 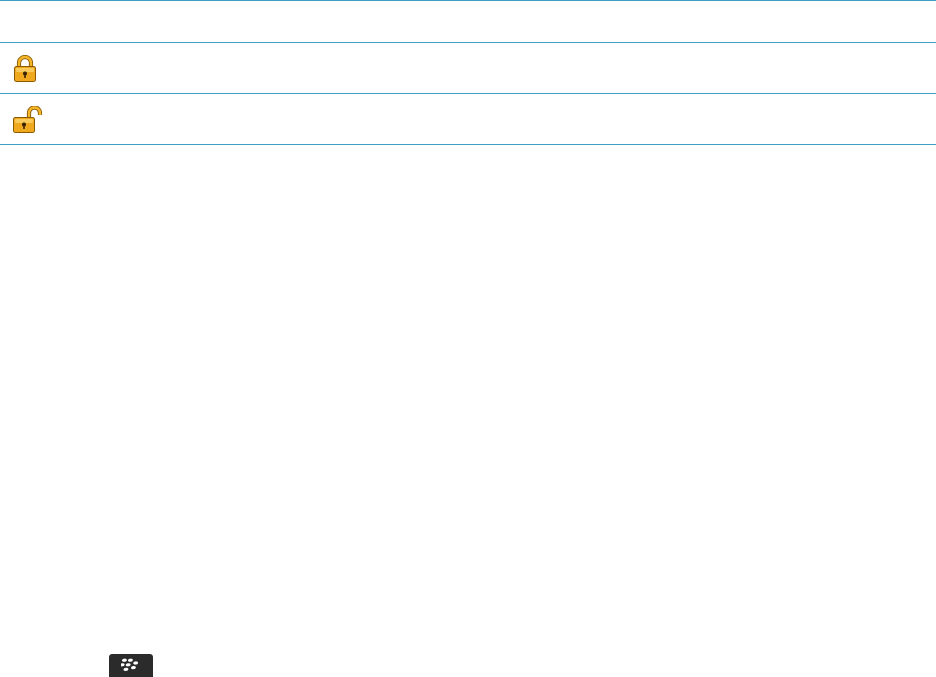 What do you see at coordinates (131, 665) in the screenshot?
I see `blackberry-menu-key-icon` at bounding box center [131, 665].